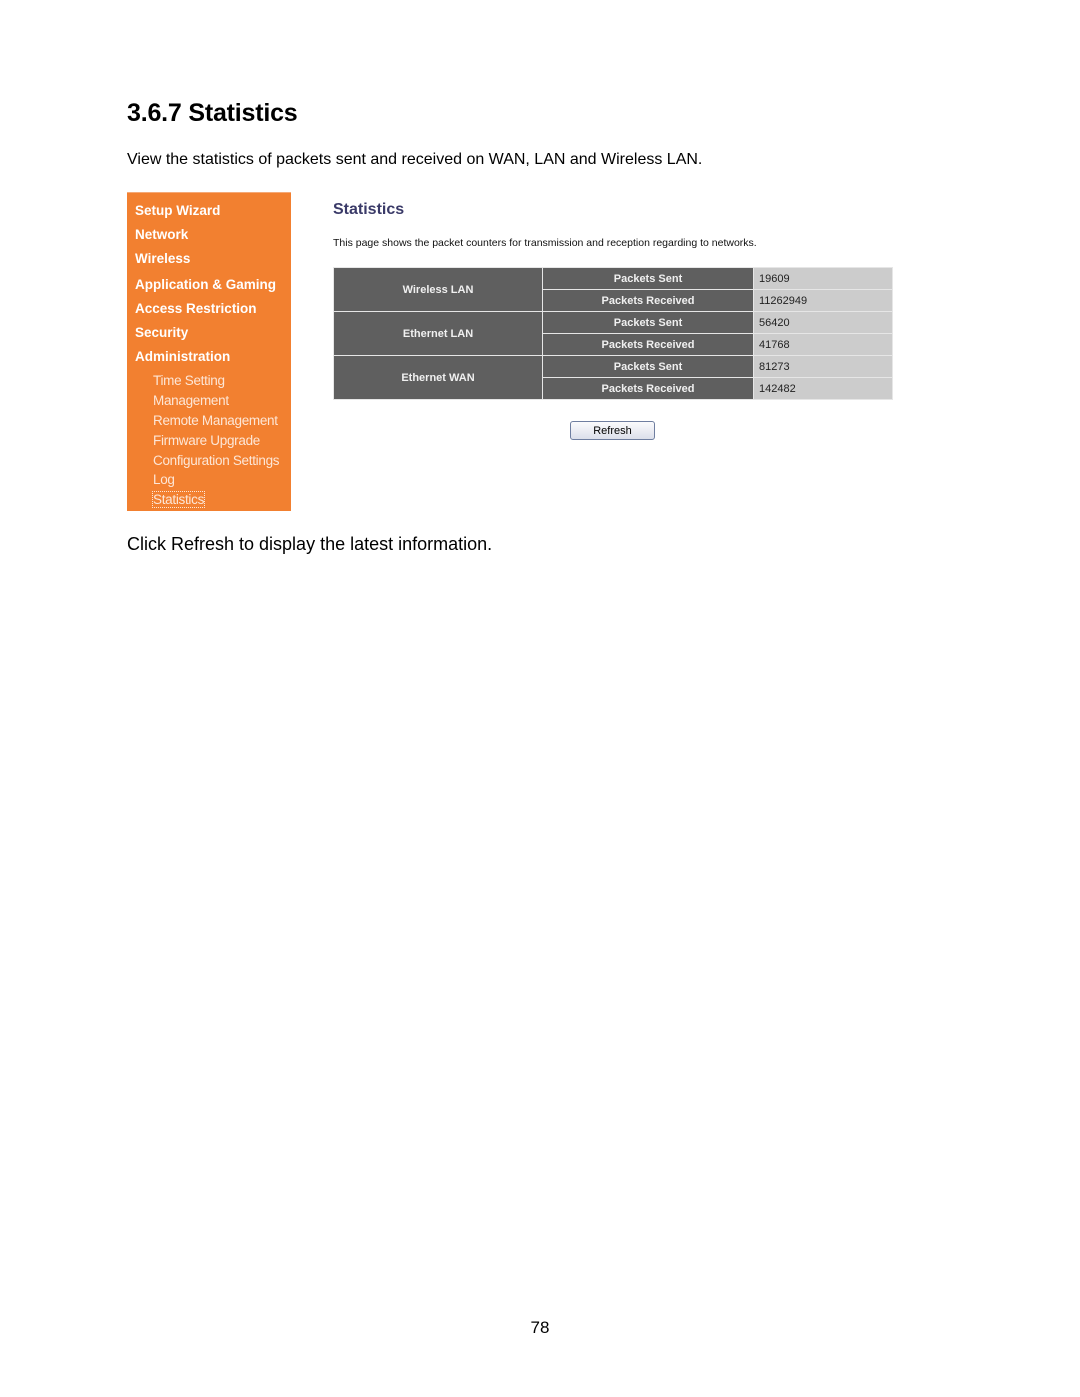  What do you see at coordinates (178, 499) in the screenshot?
I see `sidebar-subitem-statistics: Statistics` at bounding box center [178, 499].